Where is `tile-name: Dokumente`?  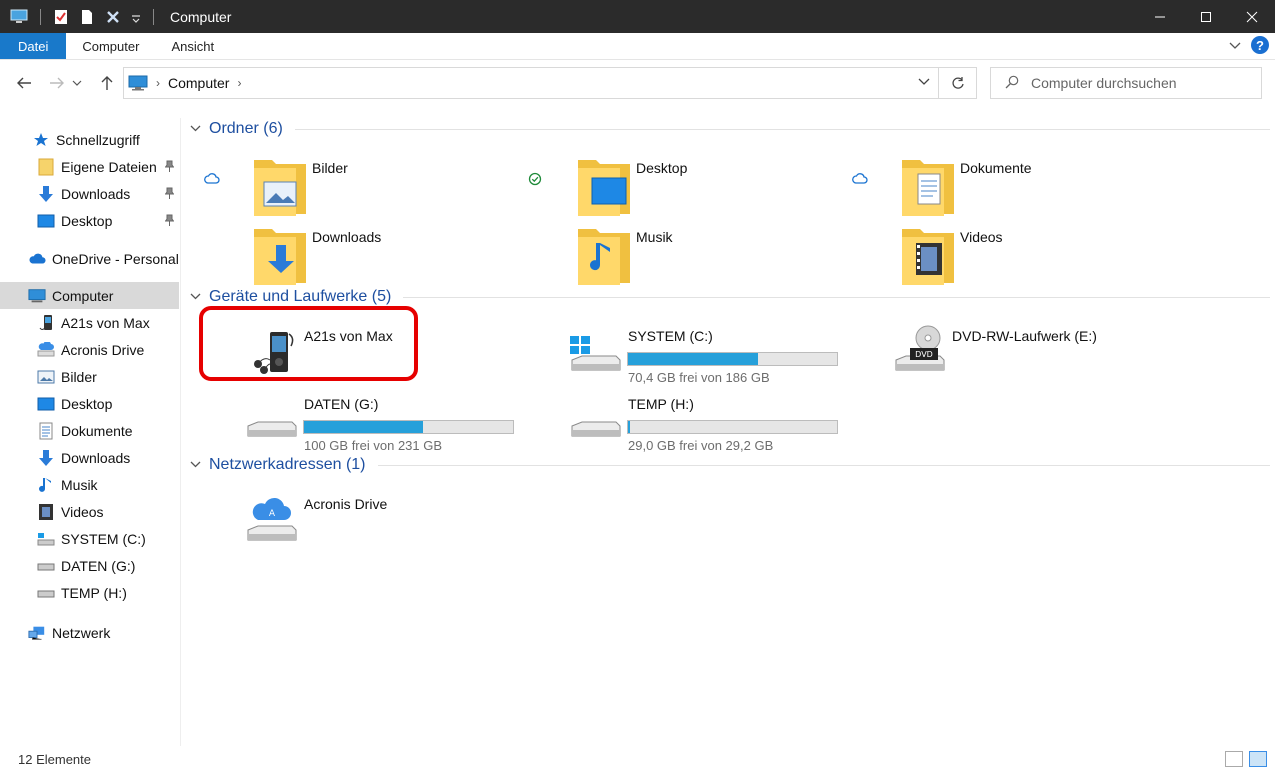
tile-name: Dokumente is located at coordinates (996, 168).